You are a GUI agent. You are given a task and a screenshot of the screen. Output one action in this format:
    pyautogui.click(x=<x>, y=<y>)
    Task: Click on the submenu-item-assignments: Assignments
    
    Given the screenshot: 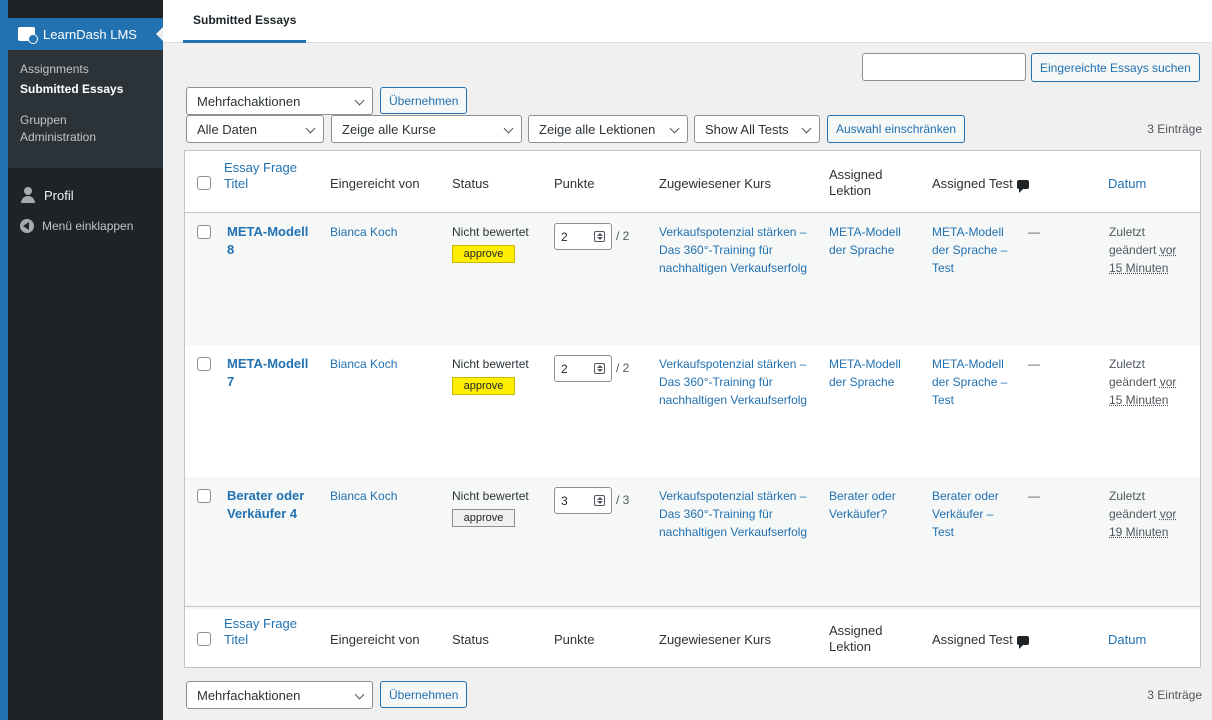 What is the action you would take?
    pyautogui.click(x=85, y=69)
    